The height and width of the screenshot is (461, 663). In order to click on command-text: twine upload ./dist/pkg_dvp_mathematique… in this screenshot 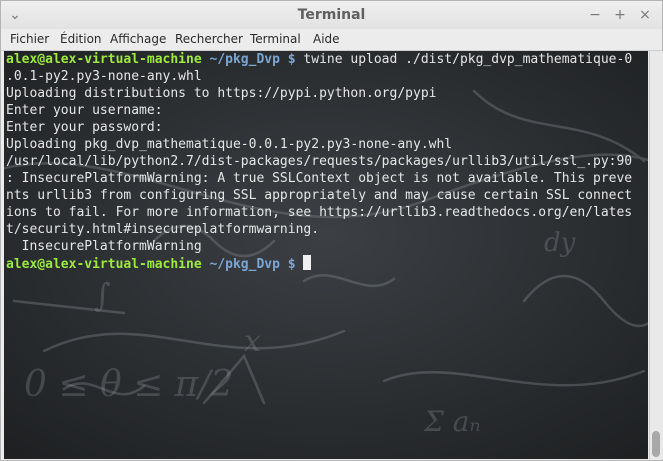, I will do `click(464, 59)`.